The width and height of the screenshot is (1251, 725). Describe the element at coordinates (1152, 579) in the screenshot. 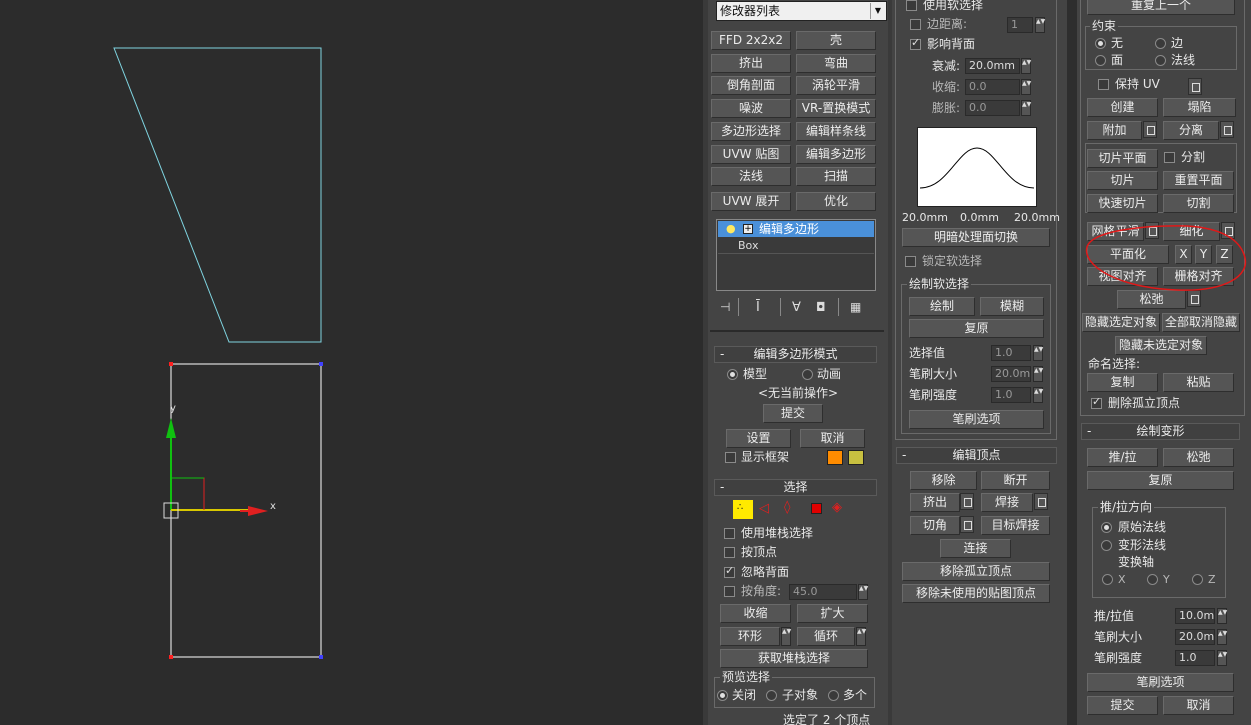

I see `axis-y-radio` at that location.